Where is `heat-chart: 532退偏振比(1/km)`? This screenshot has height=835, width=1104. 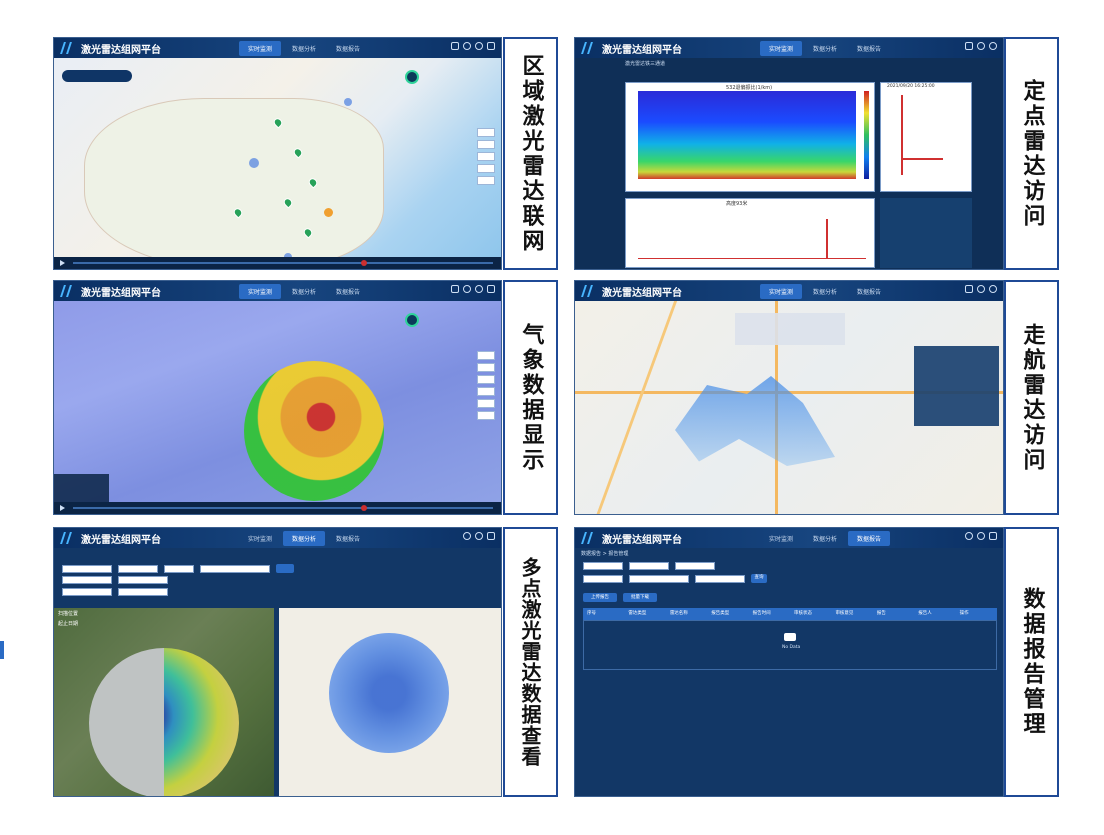 heat-chart: 532退偏振比(1/km) is located at coordinates (750, 137).